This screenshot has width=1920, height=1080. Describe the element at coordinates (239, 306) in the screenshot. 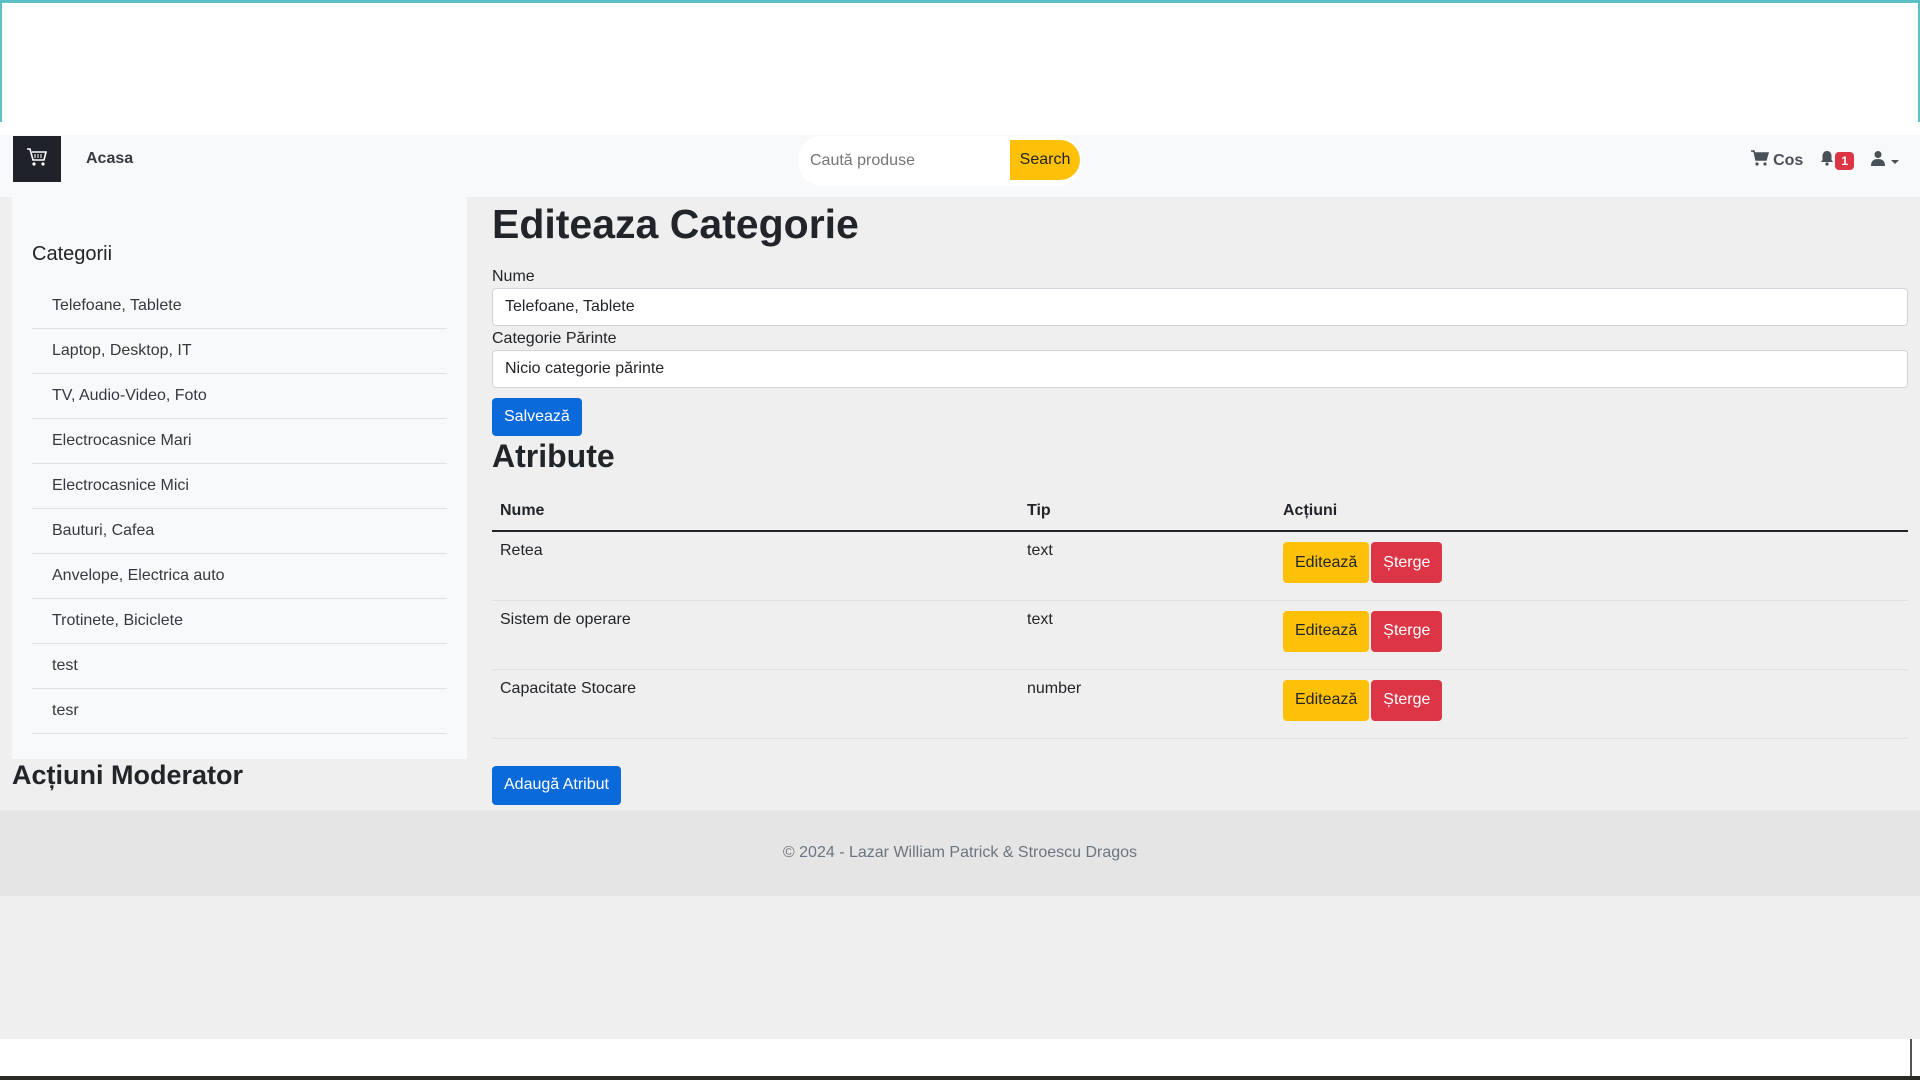

I see `category-item: Telefoane, Tablete` at that location.